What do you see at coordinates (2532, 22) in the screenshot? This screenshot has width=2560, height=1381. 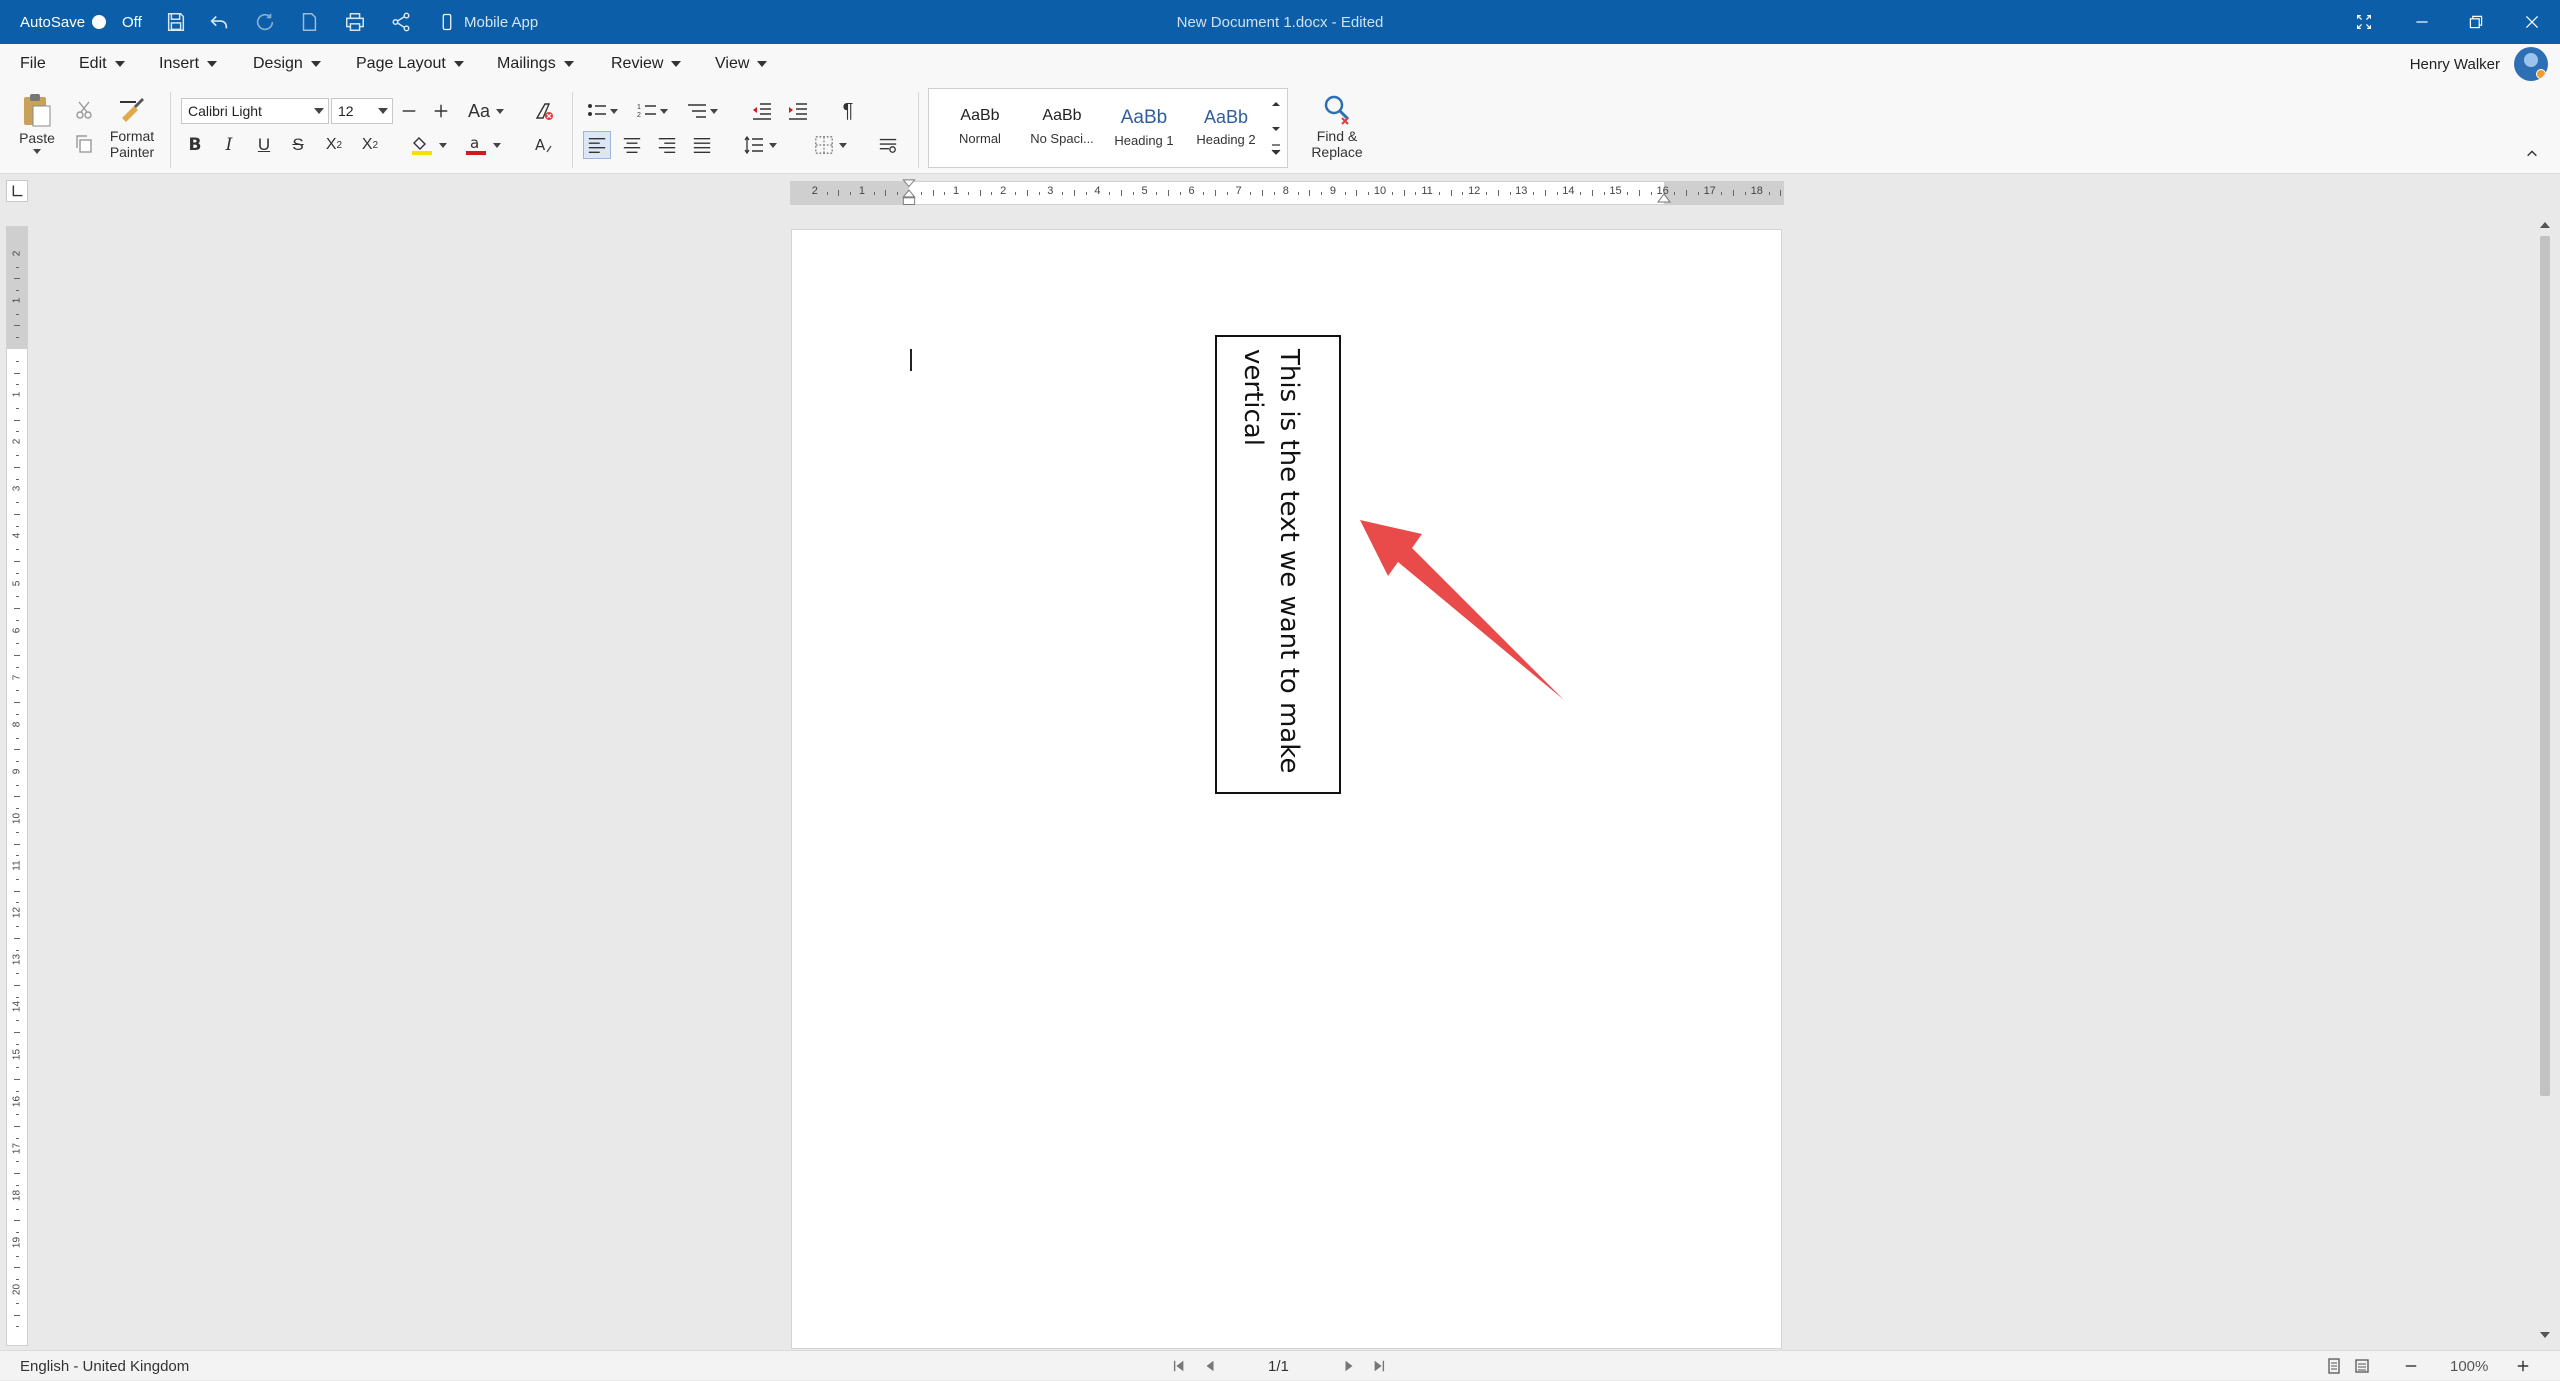 I see `close-icon` at bounding box center [2532, 22].